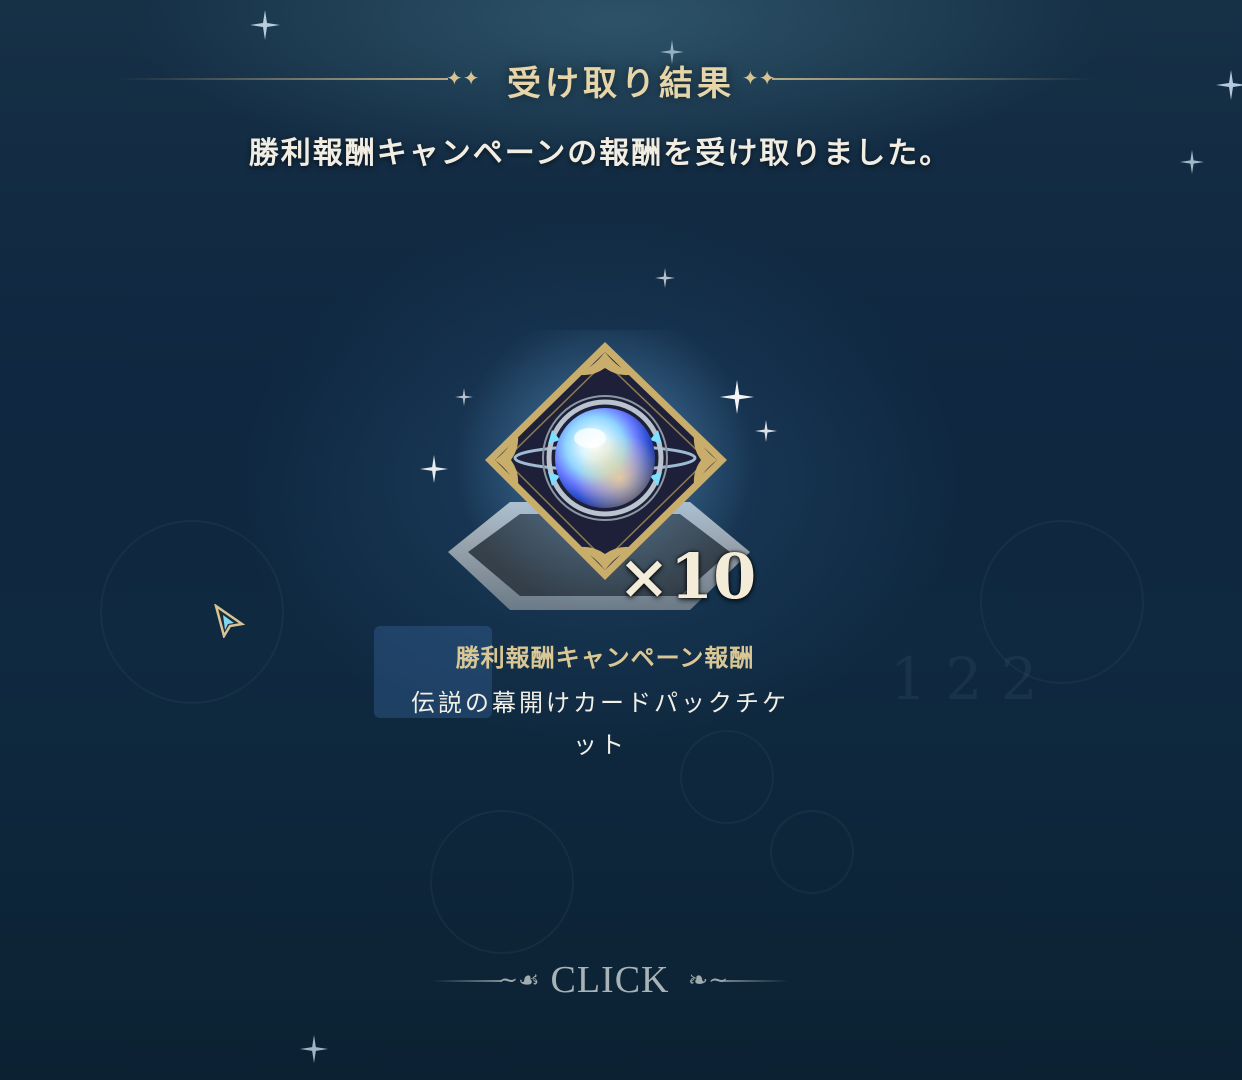 The width and height of the screenshot is (1242, 1080). Describe the element at coordinates (754, 981) in the screenshot. I see `click-divider-right` at that location.